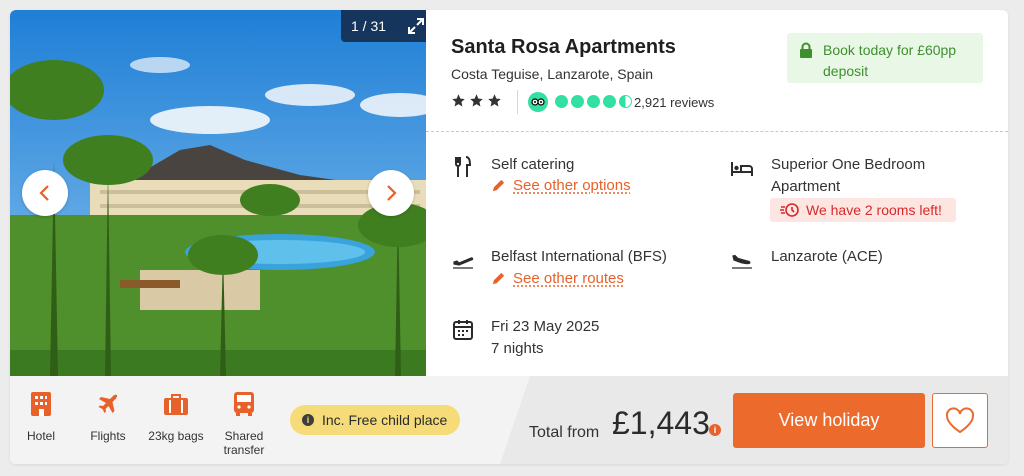 This screenshot has height=476, width=1024. Describe the element at coordinates (463, 330) in the screenshot. I see `calendar-icon` at that location.